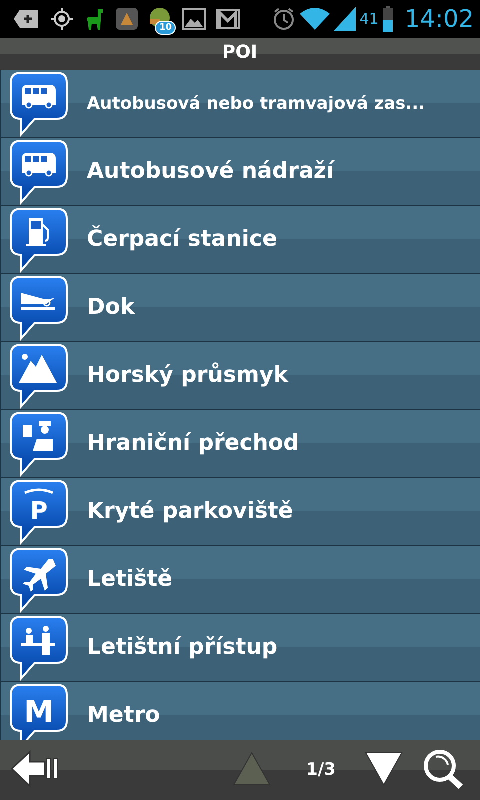  Describe the element at coordinates (27, 19) in the screenshot. I see `add-icon` at that location.